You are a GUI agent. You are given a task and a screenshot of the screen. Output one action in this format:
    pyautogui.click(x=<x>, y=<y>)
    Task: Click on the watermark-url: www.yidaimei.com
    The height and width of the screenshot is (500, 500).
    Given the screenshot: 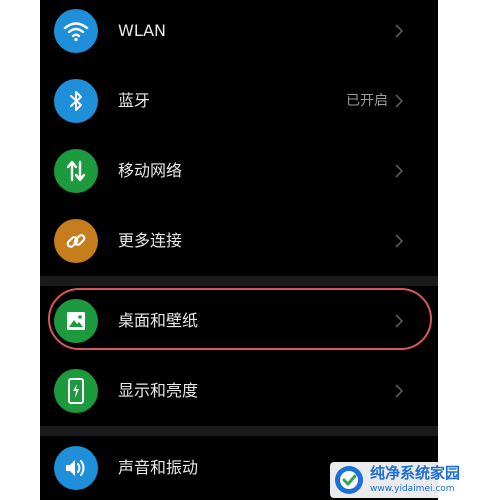 What is the action you would take?
    pyautogui.click(x=412, y=489)
    